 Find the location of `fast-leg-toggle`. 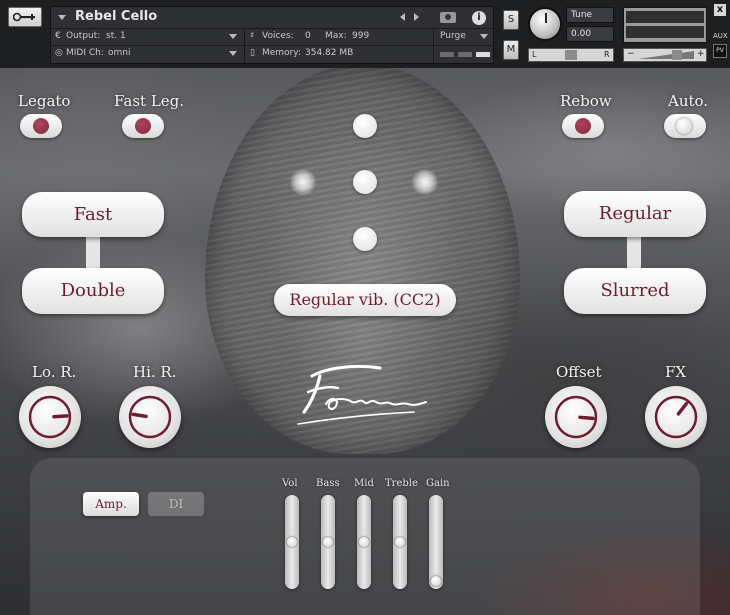

fast-leg-toggle is located at coordinates (143, 126).